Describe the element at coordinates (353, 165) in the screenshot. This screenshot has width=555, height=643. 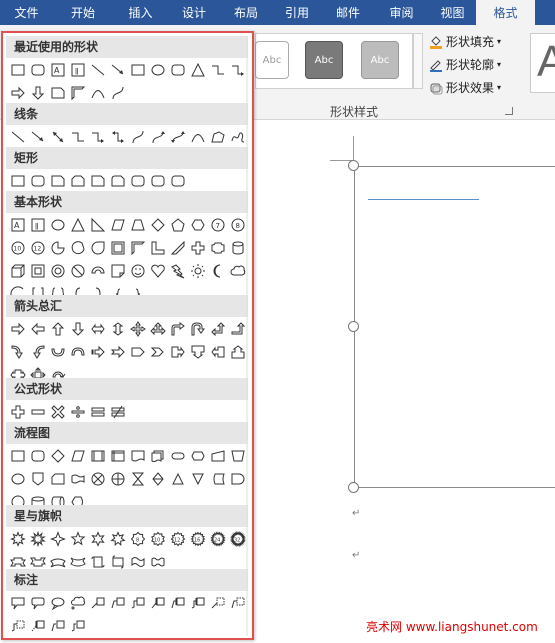
I see `resize-handle-top-left` at that location.